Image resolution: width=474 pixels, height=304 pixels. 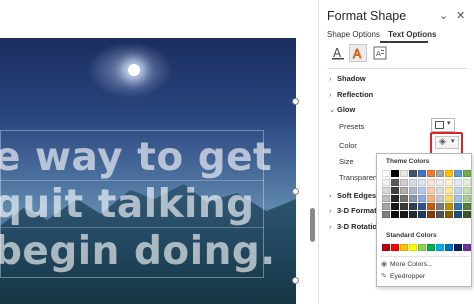 What do you see at coordinates (338, 53) in the screenshot?
I see `text-fill-outline-icon: A` at bounding box center [338, 53].